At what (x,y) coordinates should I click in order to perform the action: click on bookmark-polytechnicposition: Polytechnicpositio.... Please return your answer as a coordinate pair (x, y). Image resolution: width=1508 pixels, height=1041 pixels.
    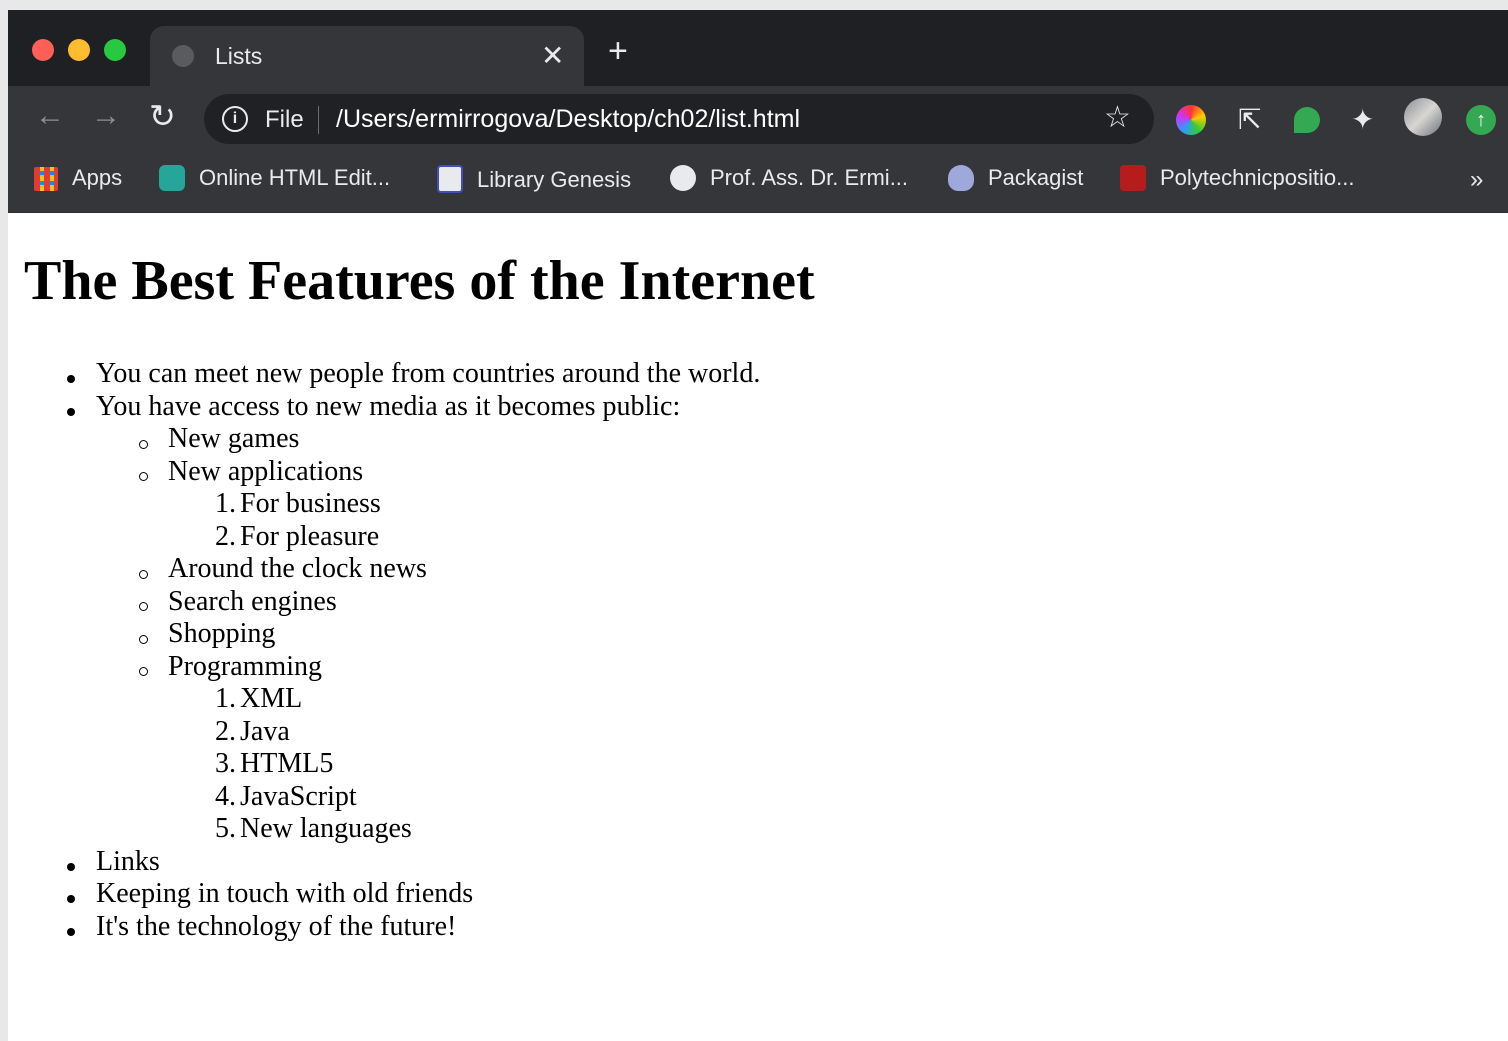
    Looking at the image, I should click on (1237, 178).